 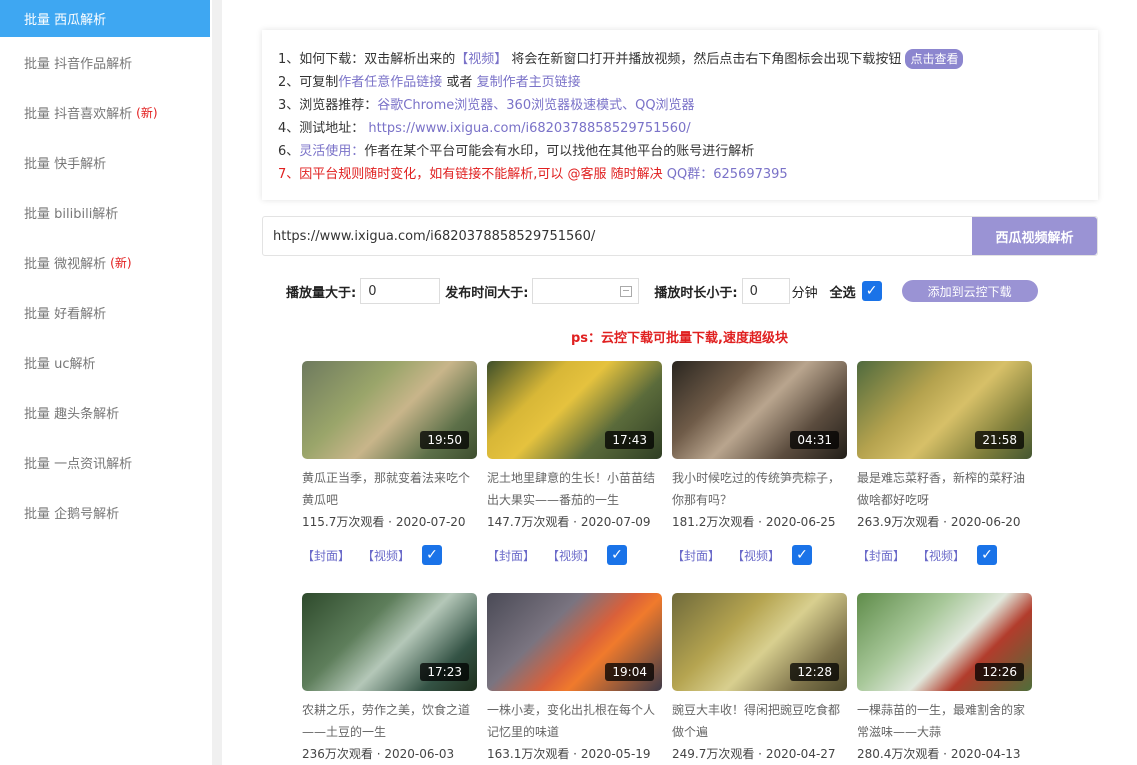 I want to click on sidebar-item-kuaishou: 批量 快手解析, so click(x=106, y=162).